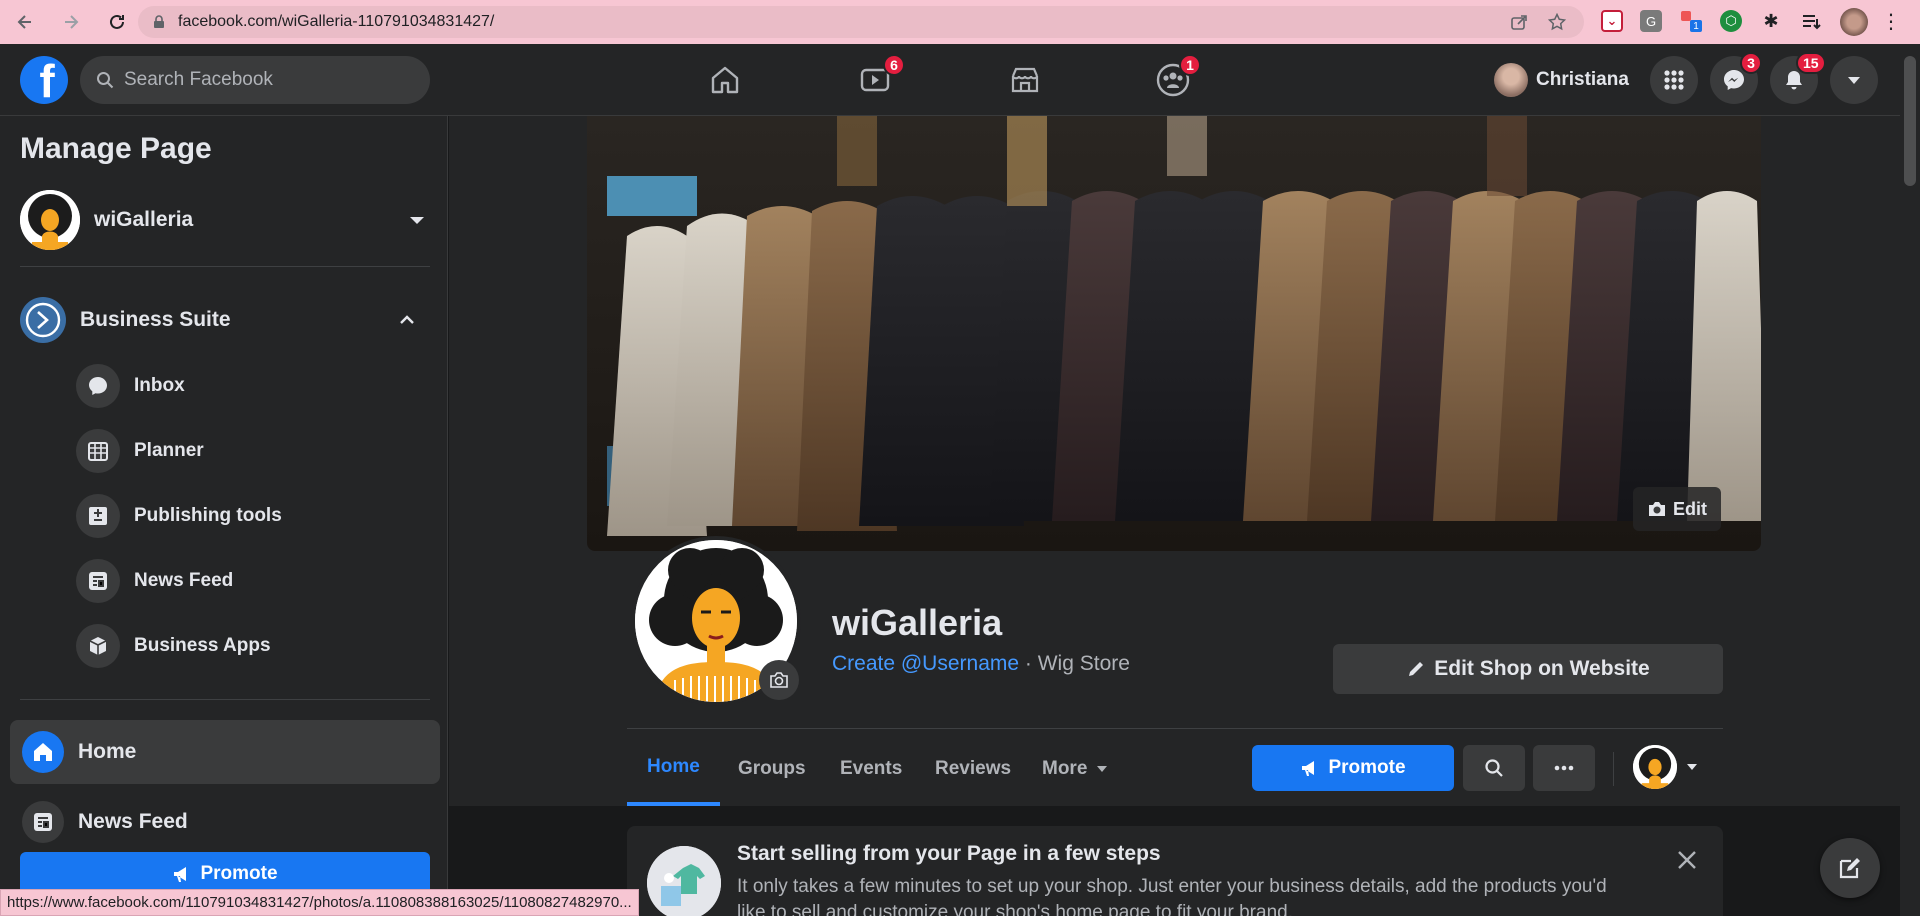 The image size is (1920, 916). I want to click on user-name: Christiana, so click(1582, 79).